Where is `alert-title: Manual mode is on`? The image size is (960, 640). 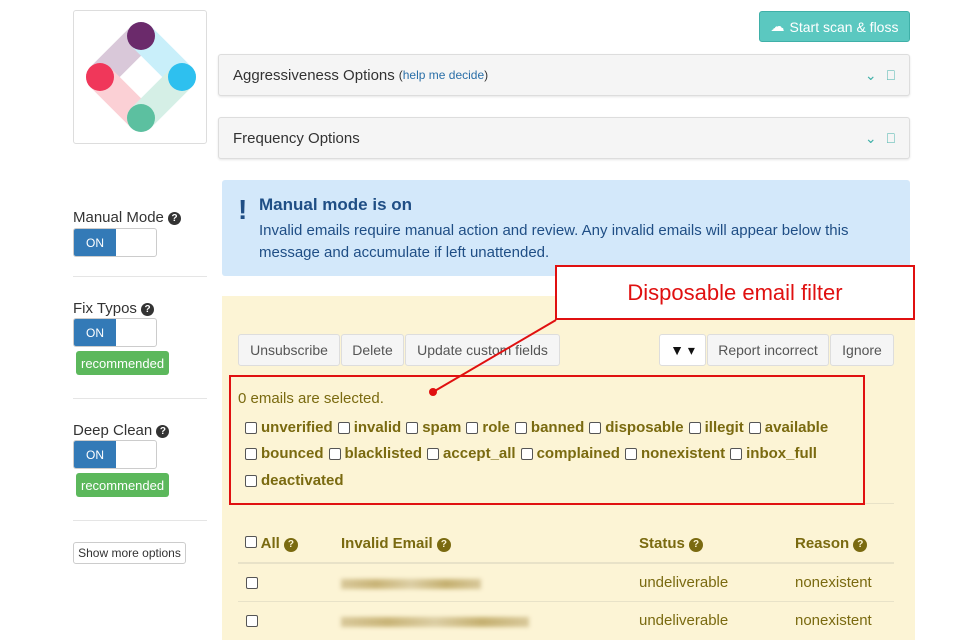 alert-title: Manual mode is on is located at coordinates (336, 204).